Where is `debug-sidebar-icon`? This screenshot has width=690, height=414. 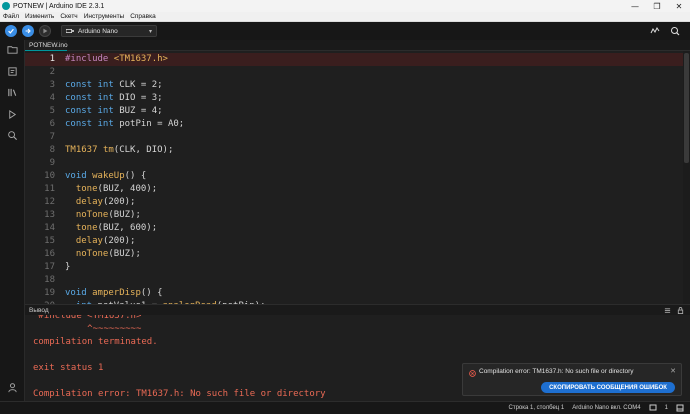 debug-sidebar-icon is located at coordinates (12, 114).